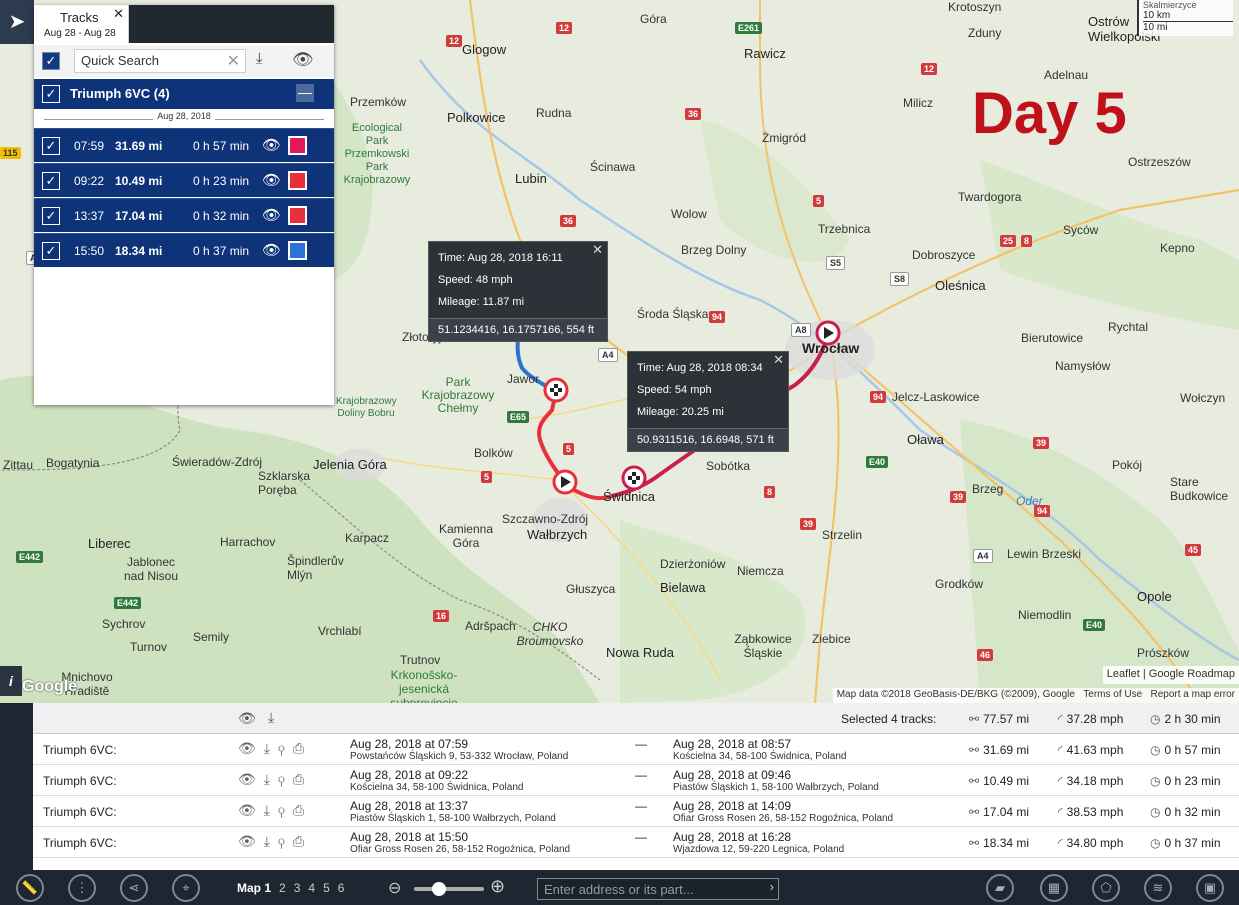 The image size is (1239, 905). Describe the element at coordinates (929, 69) in the screenshot. I see `road-badge: 12` at that location.